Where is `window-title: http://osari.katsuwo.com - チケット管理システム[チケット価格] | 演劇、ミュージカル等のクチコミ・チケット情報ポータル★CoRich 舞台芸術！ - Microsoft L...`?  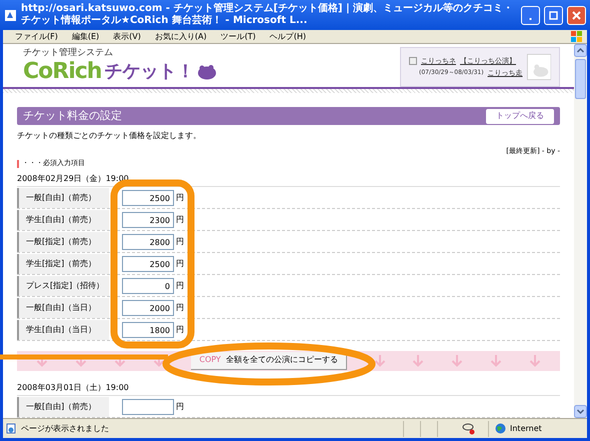 window-title: http://osari.katsuwo.com - チケット管理システム[チケット価格] | 演劇、ミュージカル等のクチコミ・チケット情報ポータル★CoRich 舞台芸術！ - Microsoft L... is located at coordinates (267, 15).